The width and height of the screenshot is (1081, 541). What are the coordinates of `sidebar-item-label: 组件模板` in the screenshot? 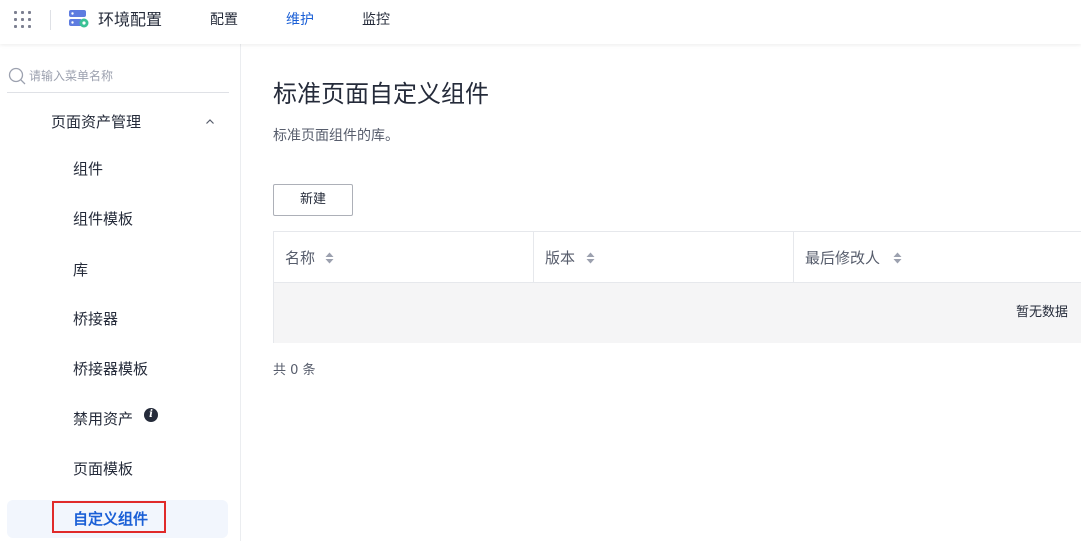 It's located at (103, 219).